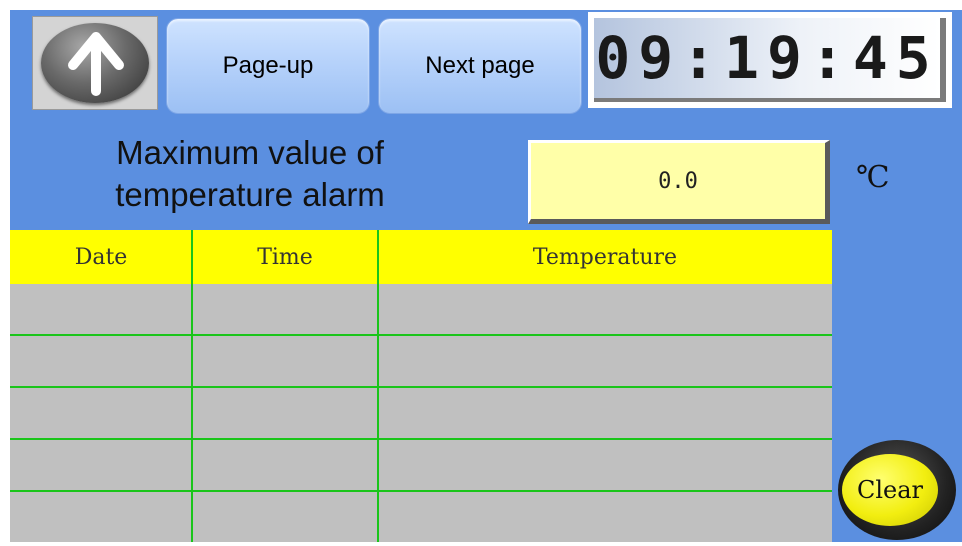 The height and width of the screenshot is (546, 962). What do you see at coordinates (421, 257) in the screenshot?
I see `table-header: Date Time Temperature` at bounding box center [421, 257].